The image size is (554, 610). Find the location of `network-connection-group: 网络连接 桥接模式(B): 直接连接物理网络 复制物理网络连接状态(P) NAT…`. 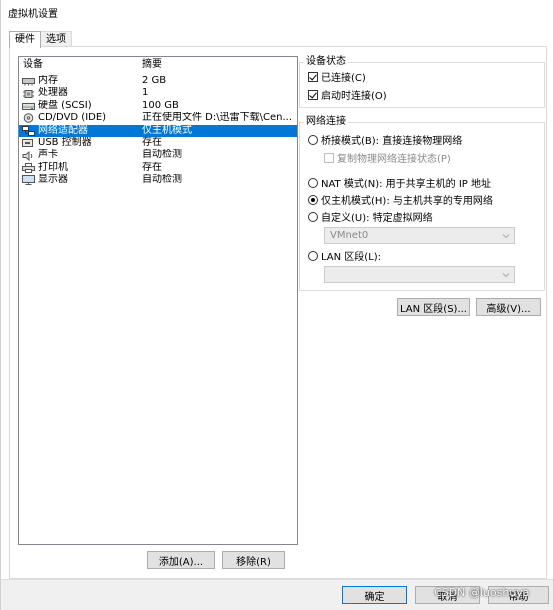

network-connection-group: 网络连接 桥接模式(B): 直接连接物理网络 复制物理网络连接状态(P) NAT… is located at coordinates (422, 203).